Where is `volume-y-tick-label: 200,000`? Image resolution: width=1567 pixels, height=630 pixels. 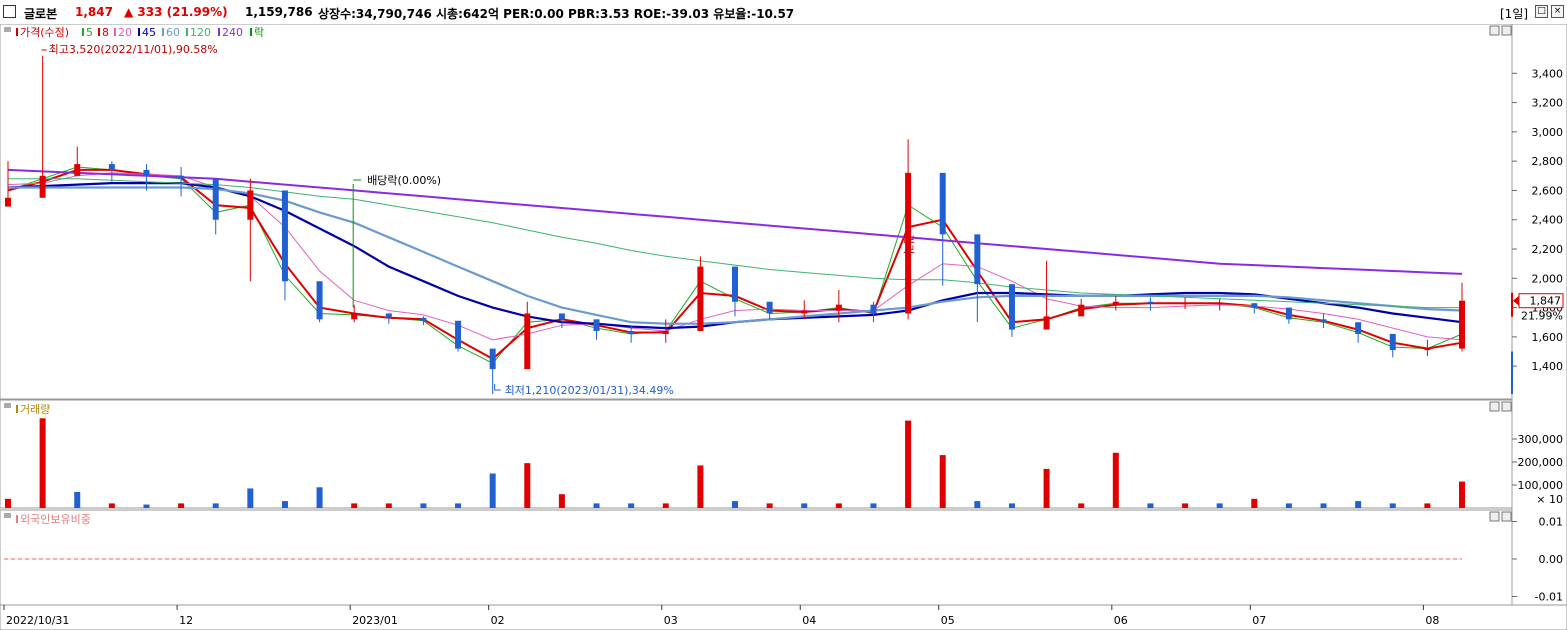
volume-y-tick-label: 200,000 is located at coordinates (1541, 462).